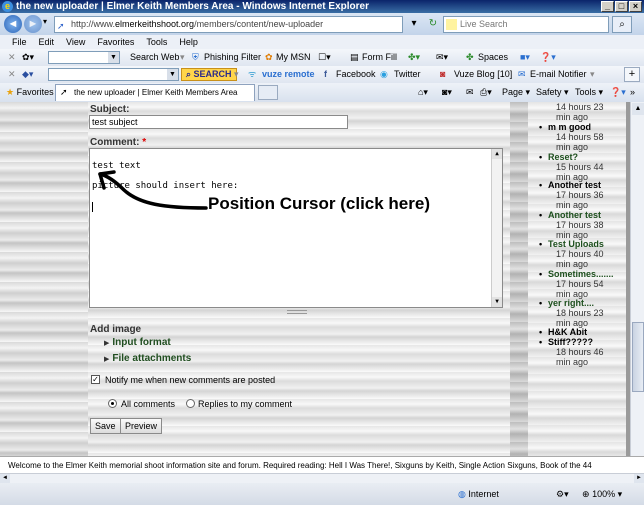 The width and height of the screenshot is (644, 505). I want to click on subject-input: test subject, so click(218, 122).